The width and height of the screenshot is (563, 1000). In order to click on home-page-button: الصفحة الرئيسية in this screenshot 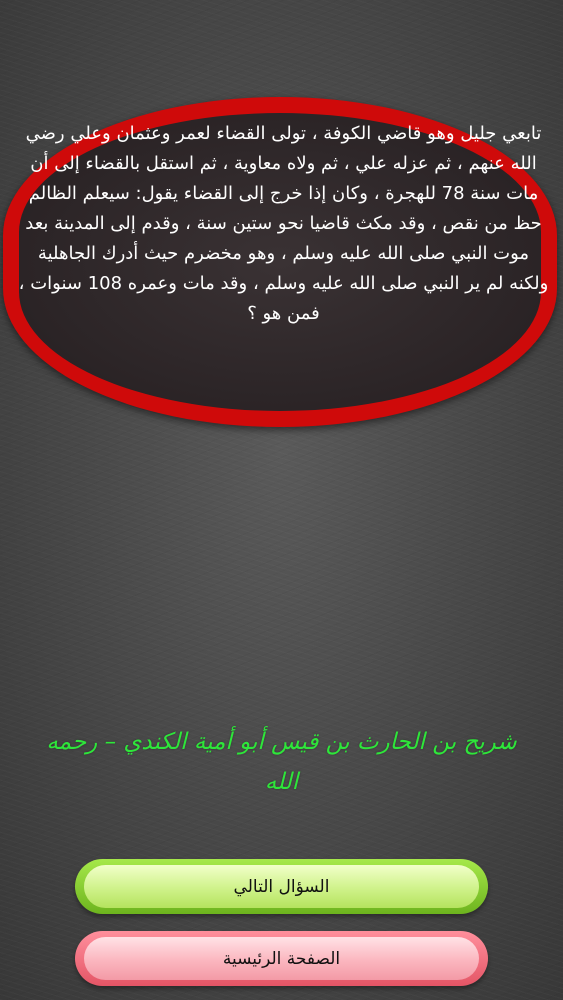, I will do `click(281, 958)`.